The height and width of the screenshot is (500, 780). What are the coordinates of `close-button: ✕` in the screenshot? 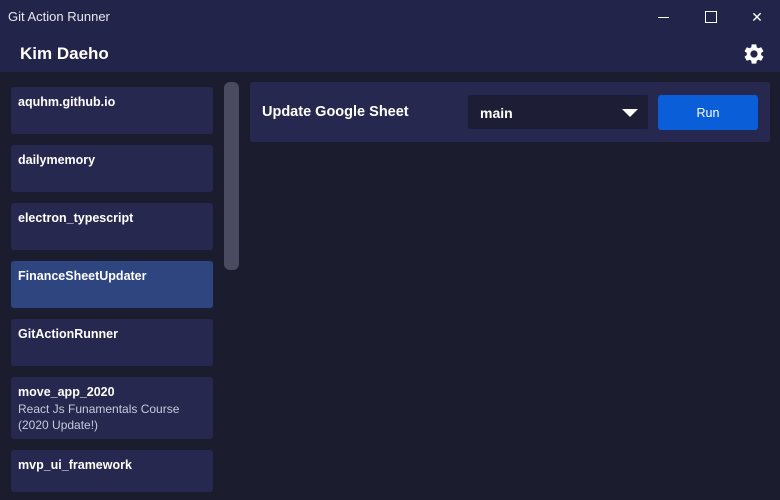 It's located at (757, 17).